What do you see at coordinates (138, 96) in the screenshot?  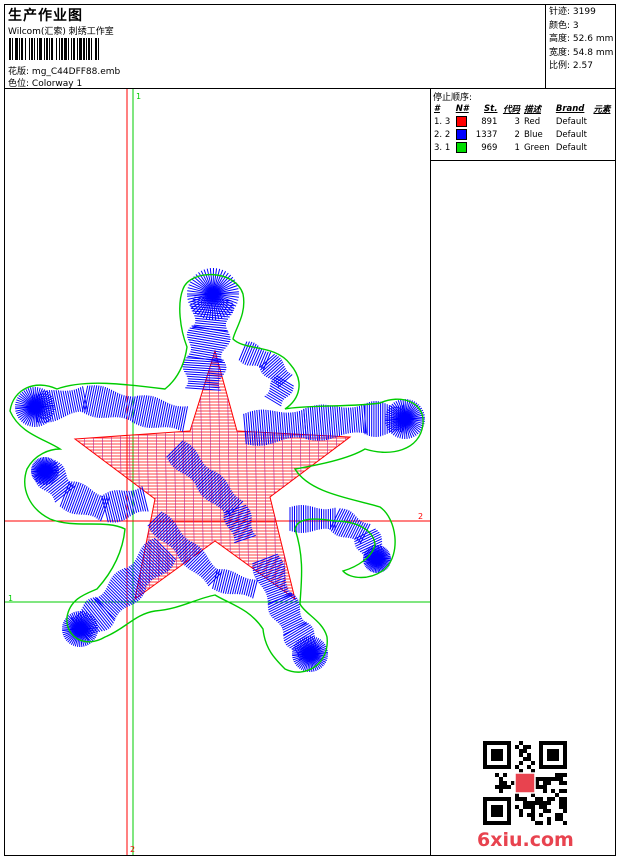 I see `green-v-top-label: 1` at bounding box center [138, 96].